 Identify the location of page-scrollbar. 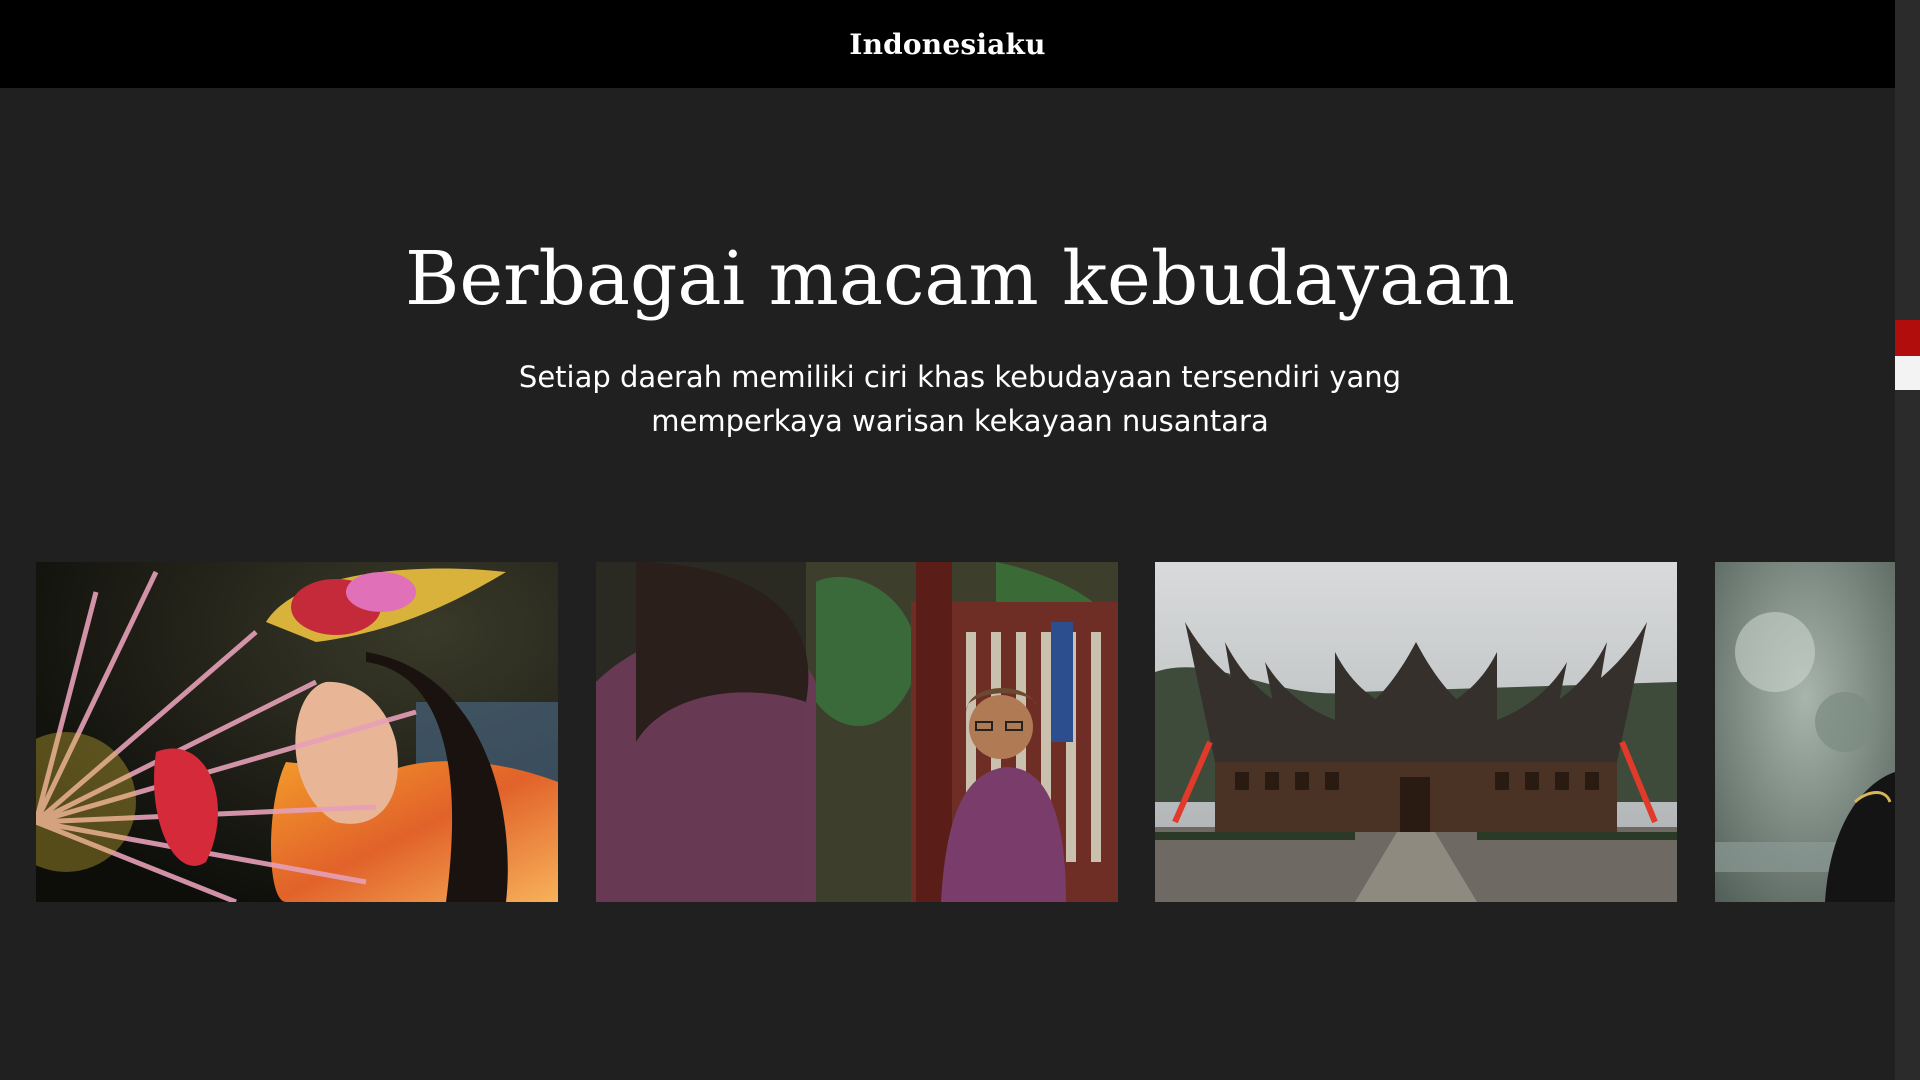
(1907, 540).